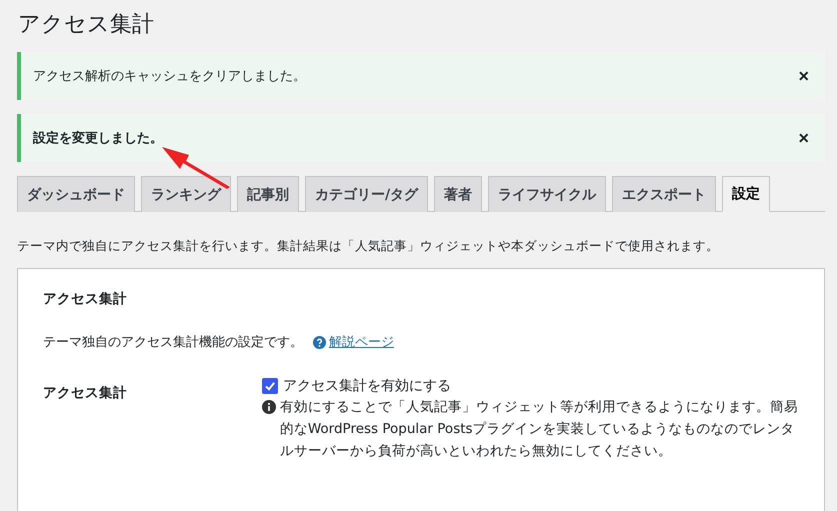 The height and width of the screenshot is (511, 837). Describe the element at coordinates (268, 194) in the screenshot. I see `tab: 記事別` at that location.